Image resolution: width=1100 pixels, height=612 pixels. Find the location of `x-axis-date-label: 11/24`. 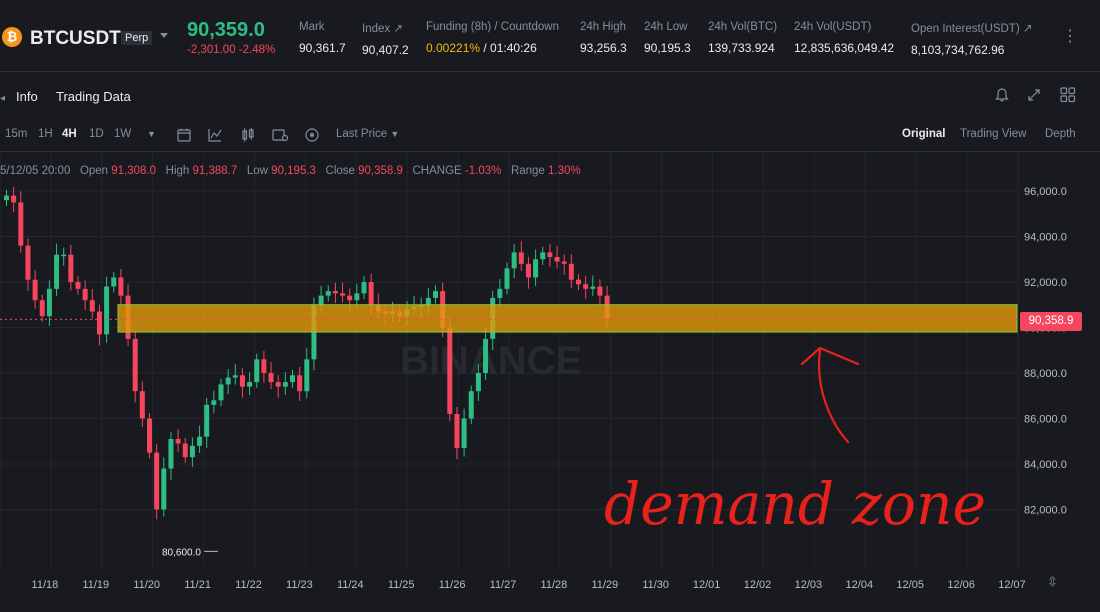

x-axis-date-label: 11/24 is located at coordinates (350, 585).